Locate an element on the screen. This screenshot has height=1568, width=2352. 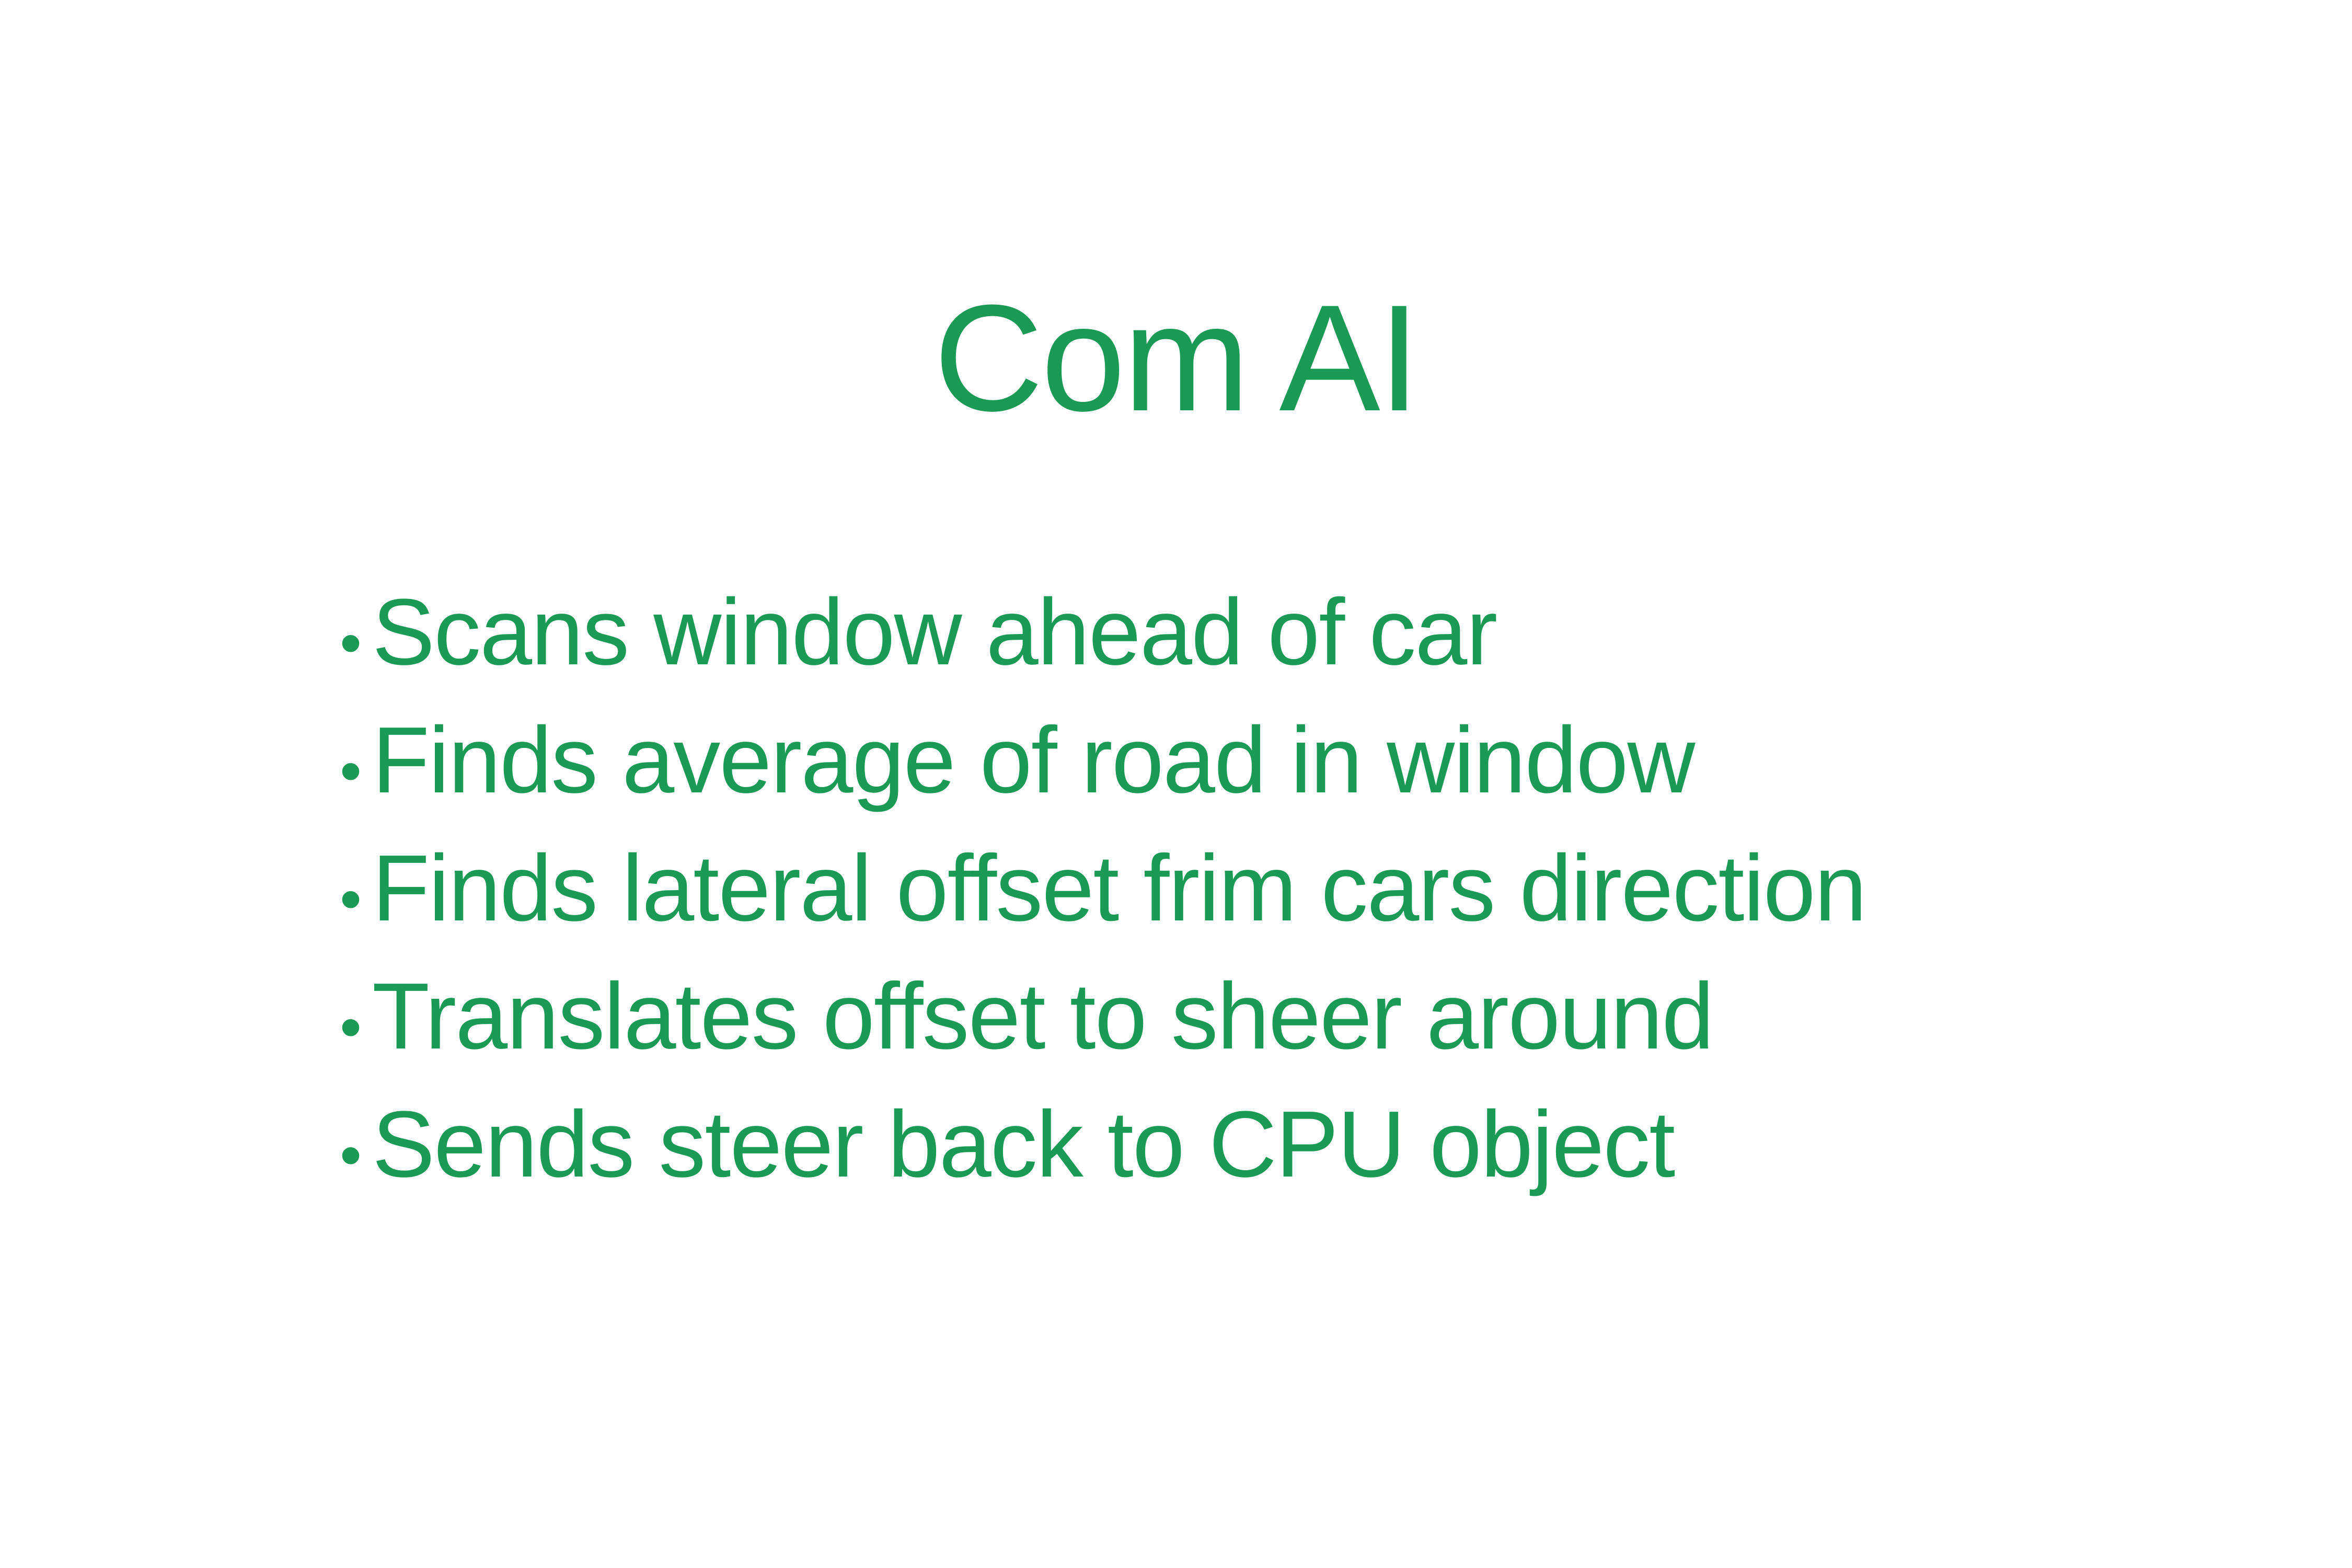
slide-title: Com AI is located at coordinates (1177, 358).